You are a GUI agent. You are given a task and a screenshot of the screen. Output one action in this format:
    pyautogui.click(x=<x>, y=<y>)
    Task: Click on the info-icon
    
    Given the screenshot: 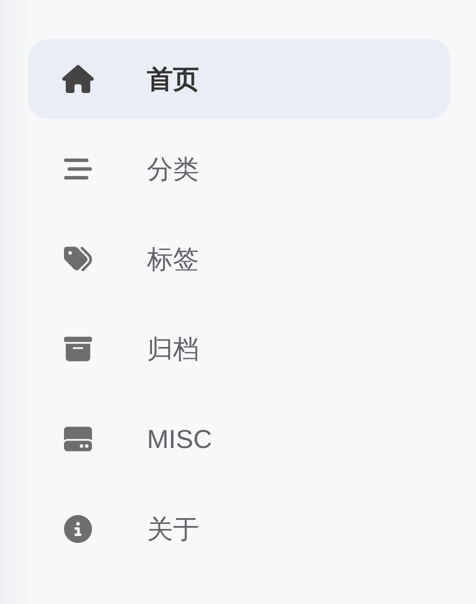 What is the action you would take?
    pyautogui.click(x=78, y=529)
    